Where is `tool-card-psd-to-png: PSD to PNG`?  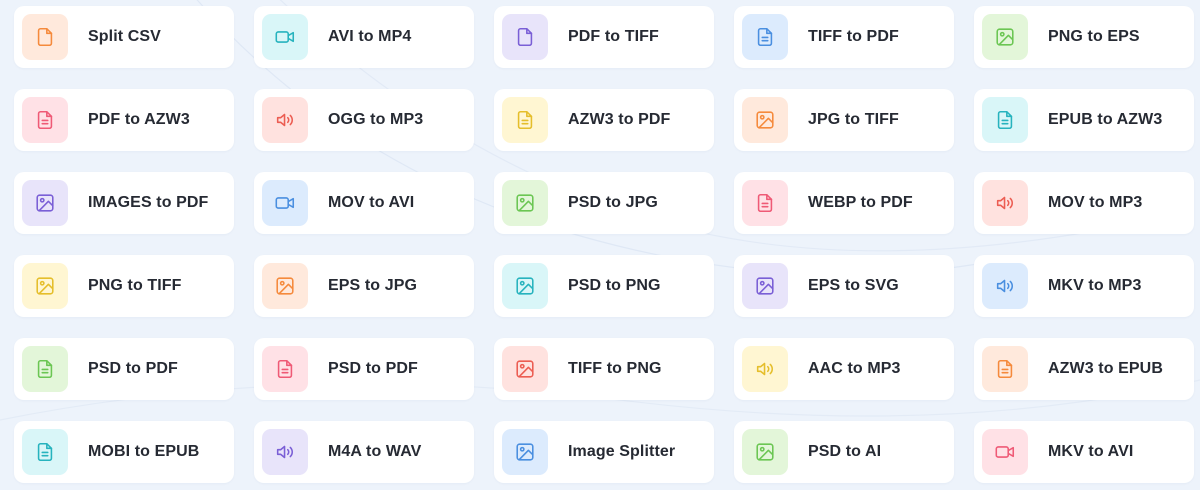 tool-card-psd-to-png: PSD to PNG is located at coordinates (604, 286).